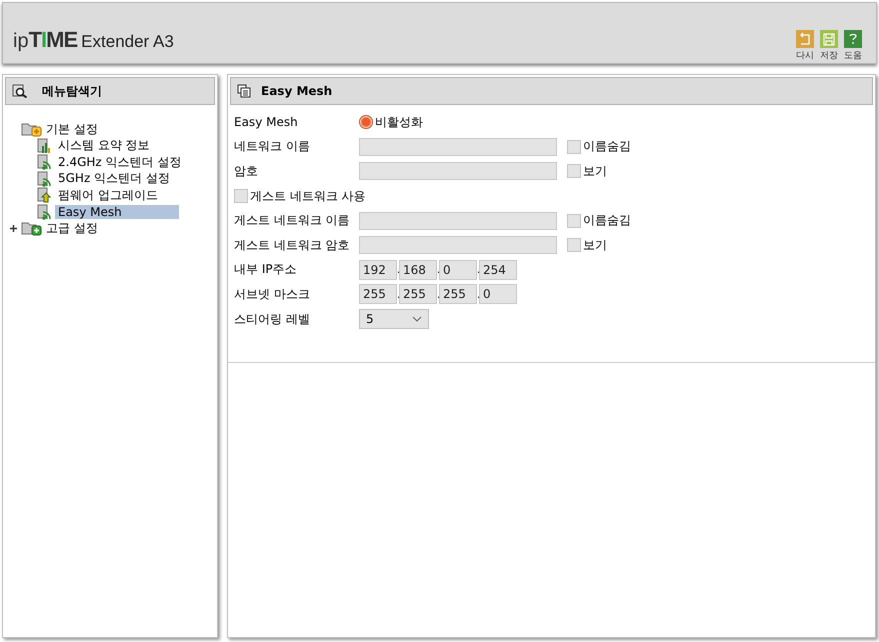  Describe the element at coordinates (805, 46) in the screenshot. I see `toolbar-button: 다시` at that location.